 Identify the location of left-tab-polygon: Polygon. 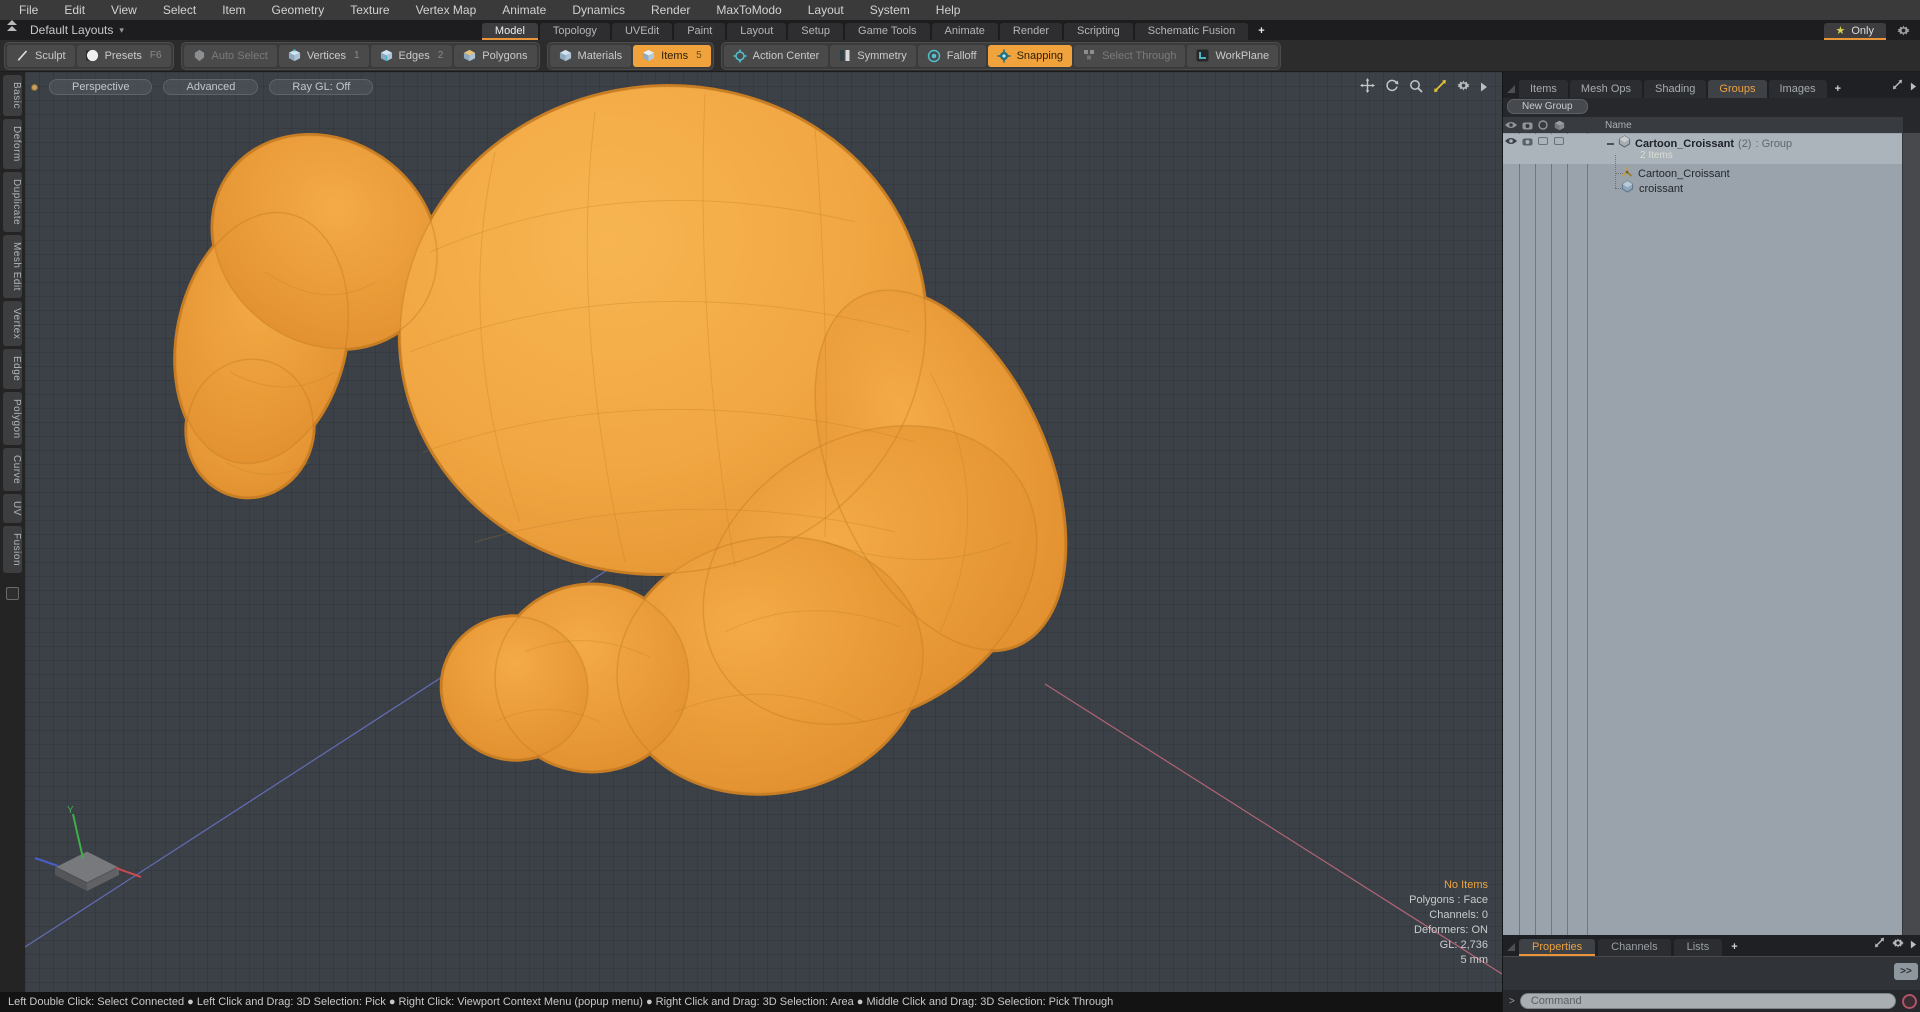
(12, 418).